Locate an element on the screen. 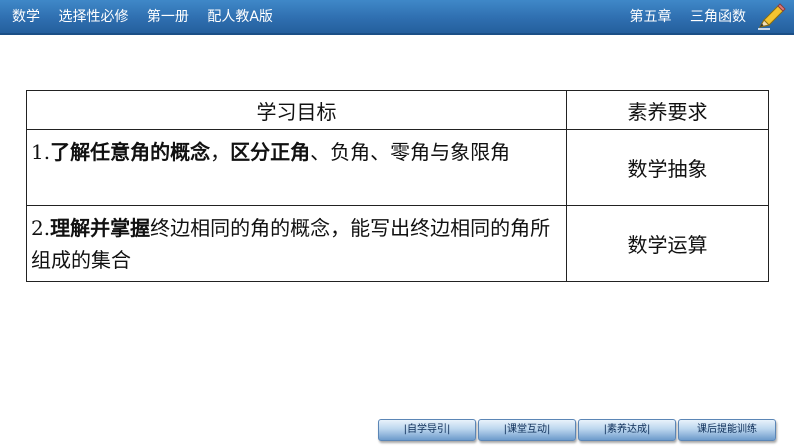  objective-text: 1. is located at coordinates (41, 152).